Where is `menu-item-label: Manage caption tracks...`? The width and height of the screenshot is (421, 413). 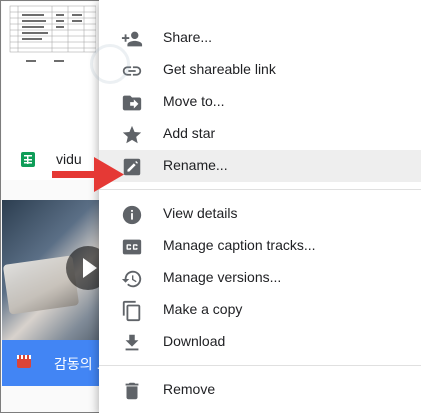 menu-item-label: Manage caption tracks... is located at coordinates (239, 245).